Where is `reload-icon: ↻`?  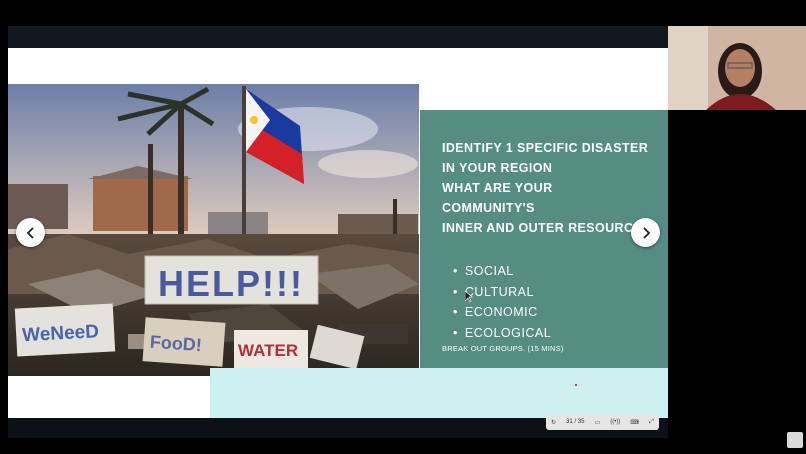 reload-icon: ↻ is located at coordinates (553, 422).